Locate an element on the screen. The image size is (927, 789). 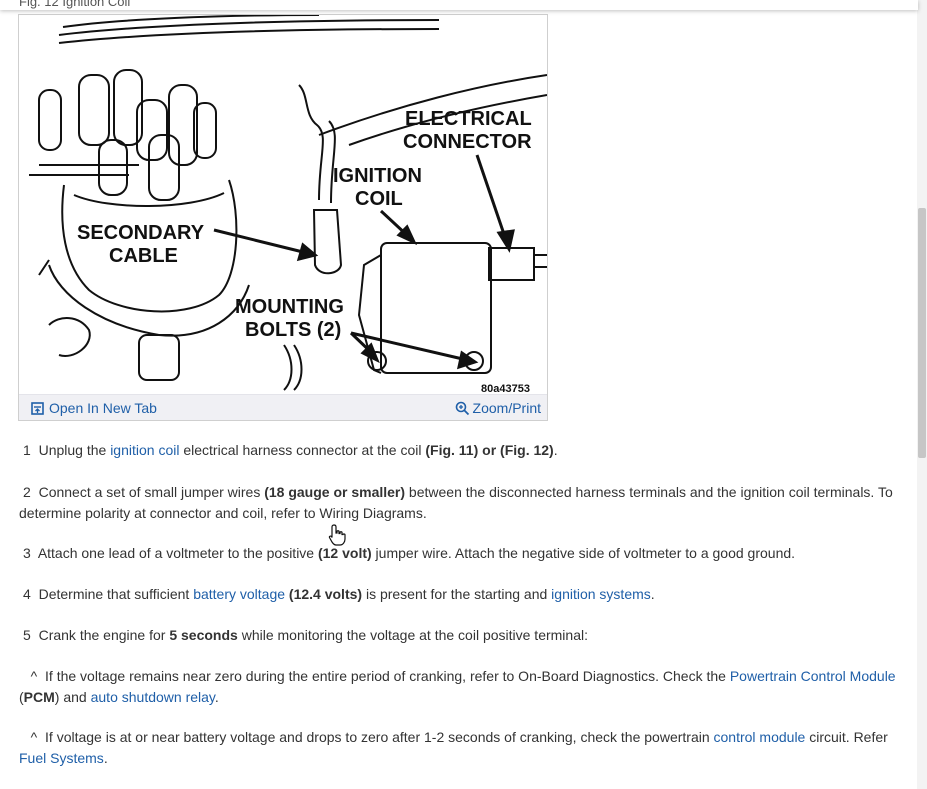
zoom-print-link: Zoom/Print is located at coordinates (498, 408).